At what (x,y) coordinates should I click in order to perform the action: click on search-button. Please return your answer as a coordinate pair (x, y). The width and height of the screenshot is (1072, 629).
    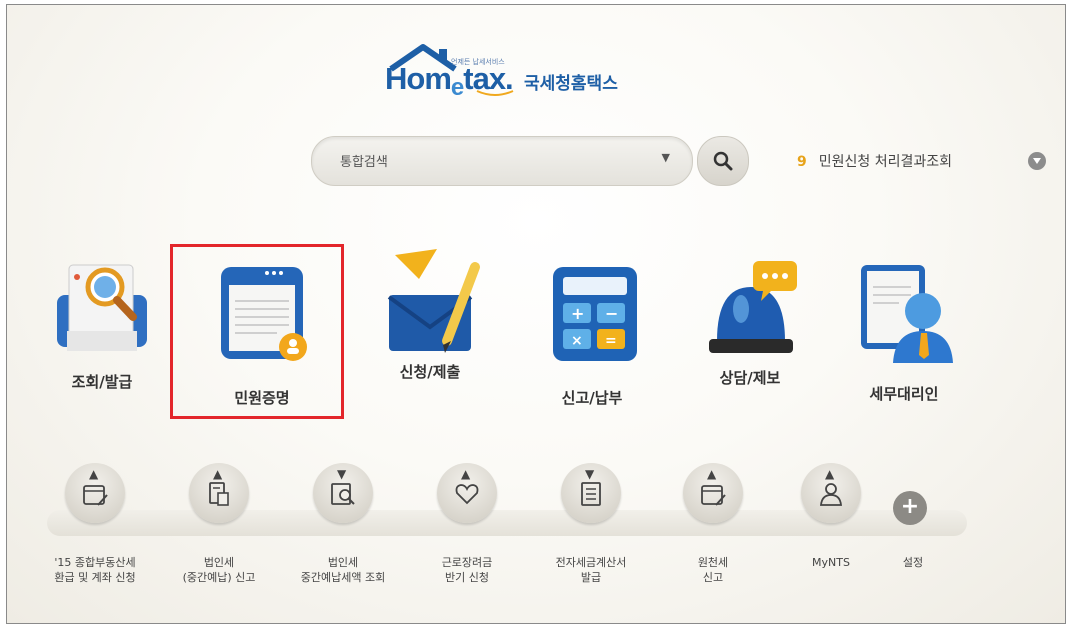
    Looking at the image, I should click on (723, 161).